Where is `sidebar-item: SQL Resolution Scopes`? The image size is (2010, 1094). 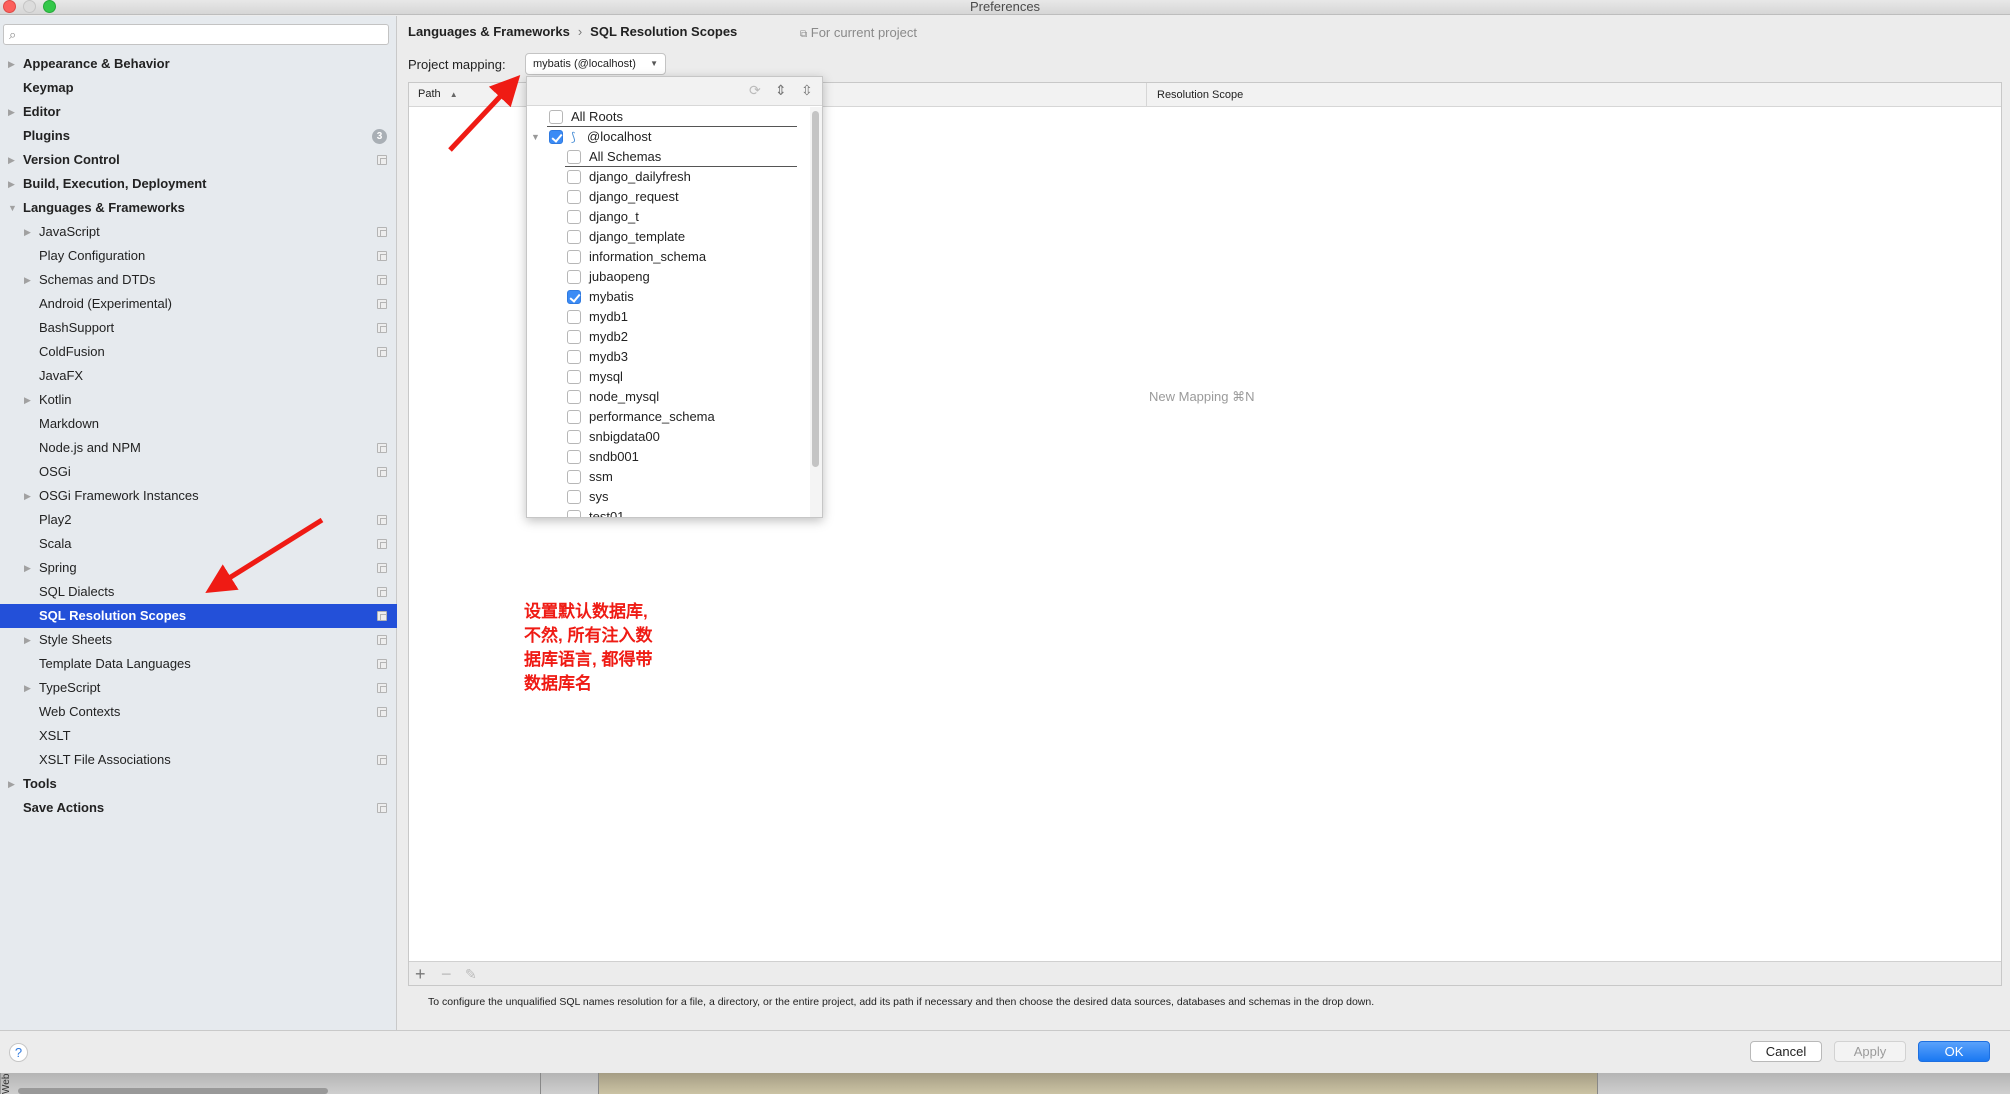
sidebar-item: SQL Resolution Scopes is located at coordinates (198, 616).